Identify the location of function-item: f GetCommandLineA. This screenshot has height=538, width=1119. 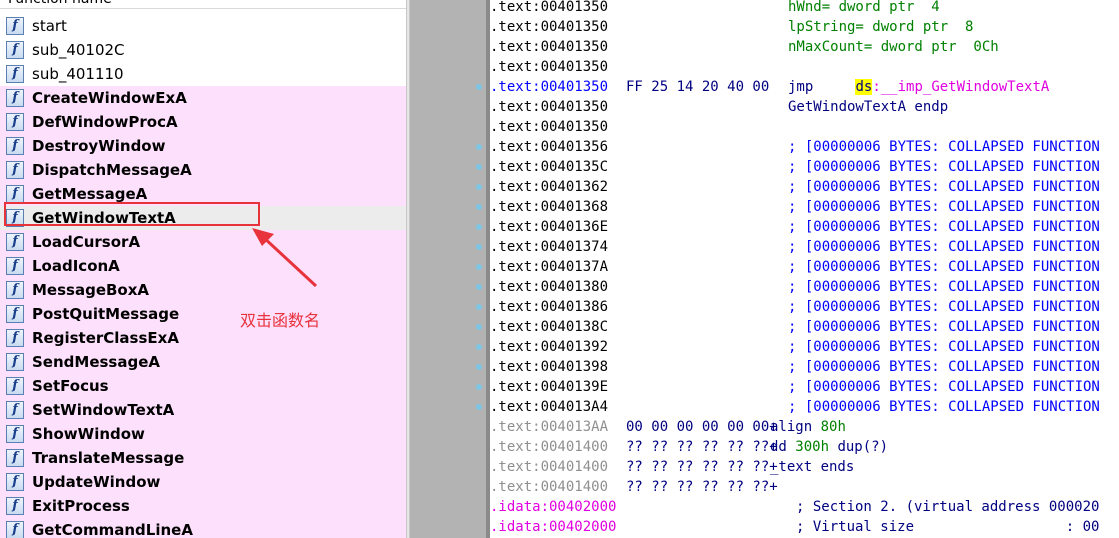
(203, 528).